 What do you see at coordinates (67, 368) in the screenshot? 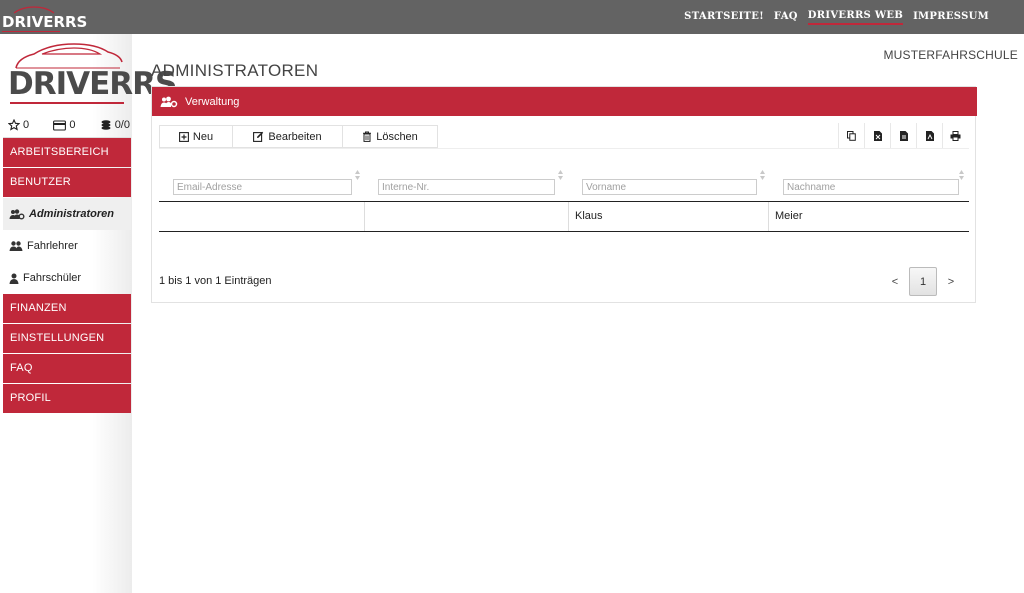
I see `sidebar-item-faq: FAQ` at bounding box center [67, 368].